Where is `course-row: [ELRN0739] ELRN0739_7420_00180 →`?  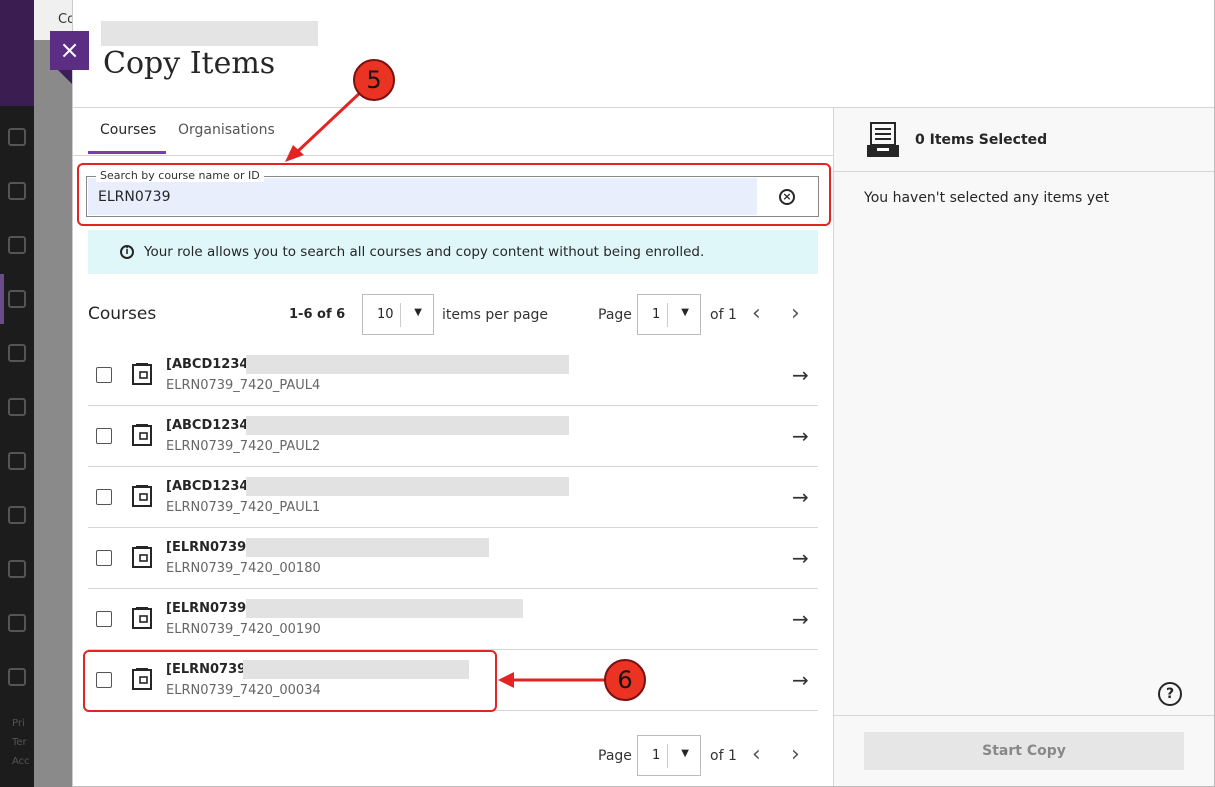
course-row: [ELRN0739] ELRN0739_7420_00180 → is located at coordinates (453, 558).